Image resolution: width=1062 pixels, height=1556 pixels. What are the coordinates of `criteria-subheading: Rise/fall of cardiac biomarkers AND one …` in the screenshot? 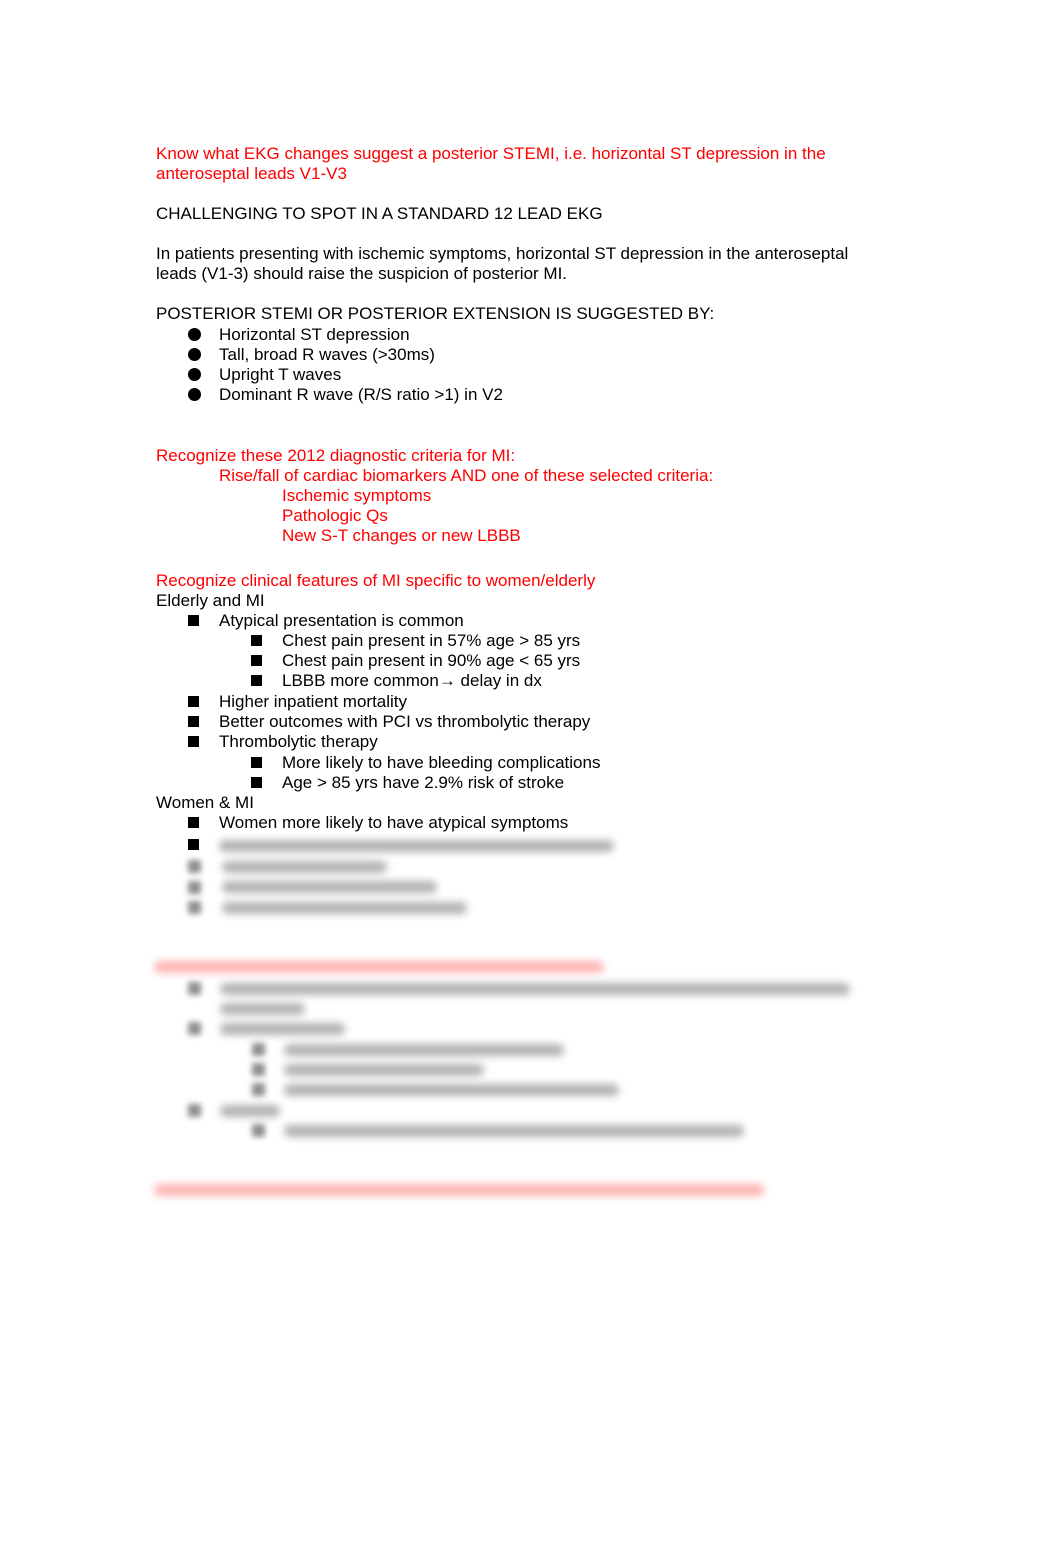 It's located at (466, 475).